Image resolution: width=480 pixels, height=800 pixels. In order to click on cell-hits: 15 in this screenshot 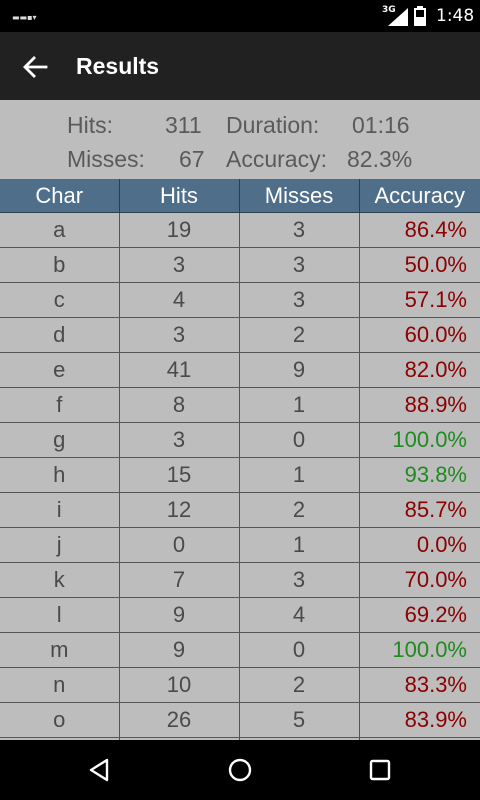, I will do `click(179, 475)`.